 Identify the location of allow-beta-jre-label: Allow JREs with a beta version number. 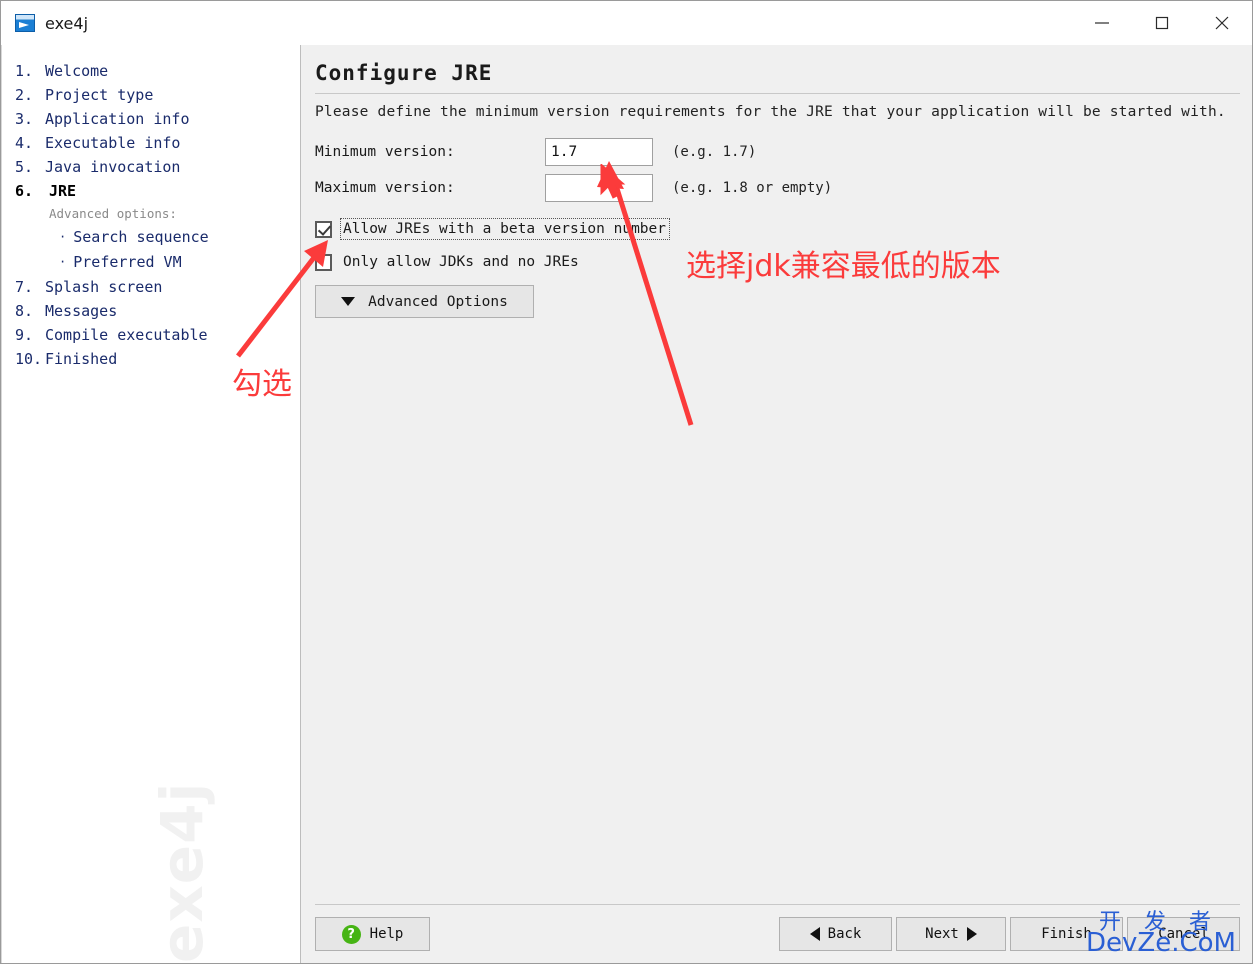
(505, 229).